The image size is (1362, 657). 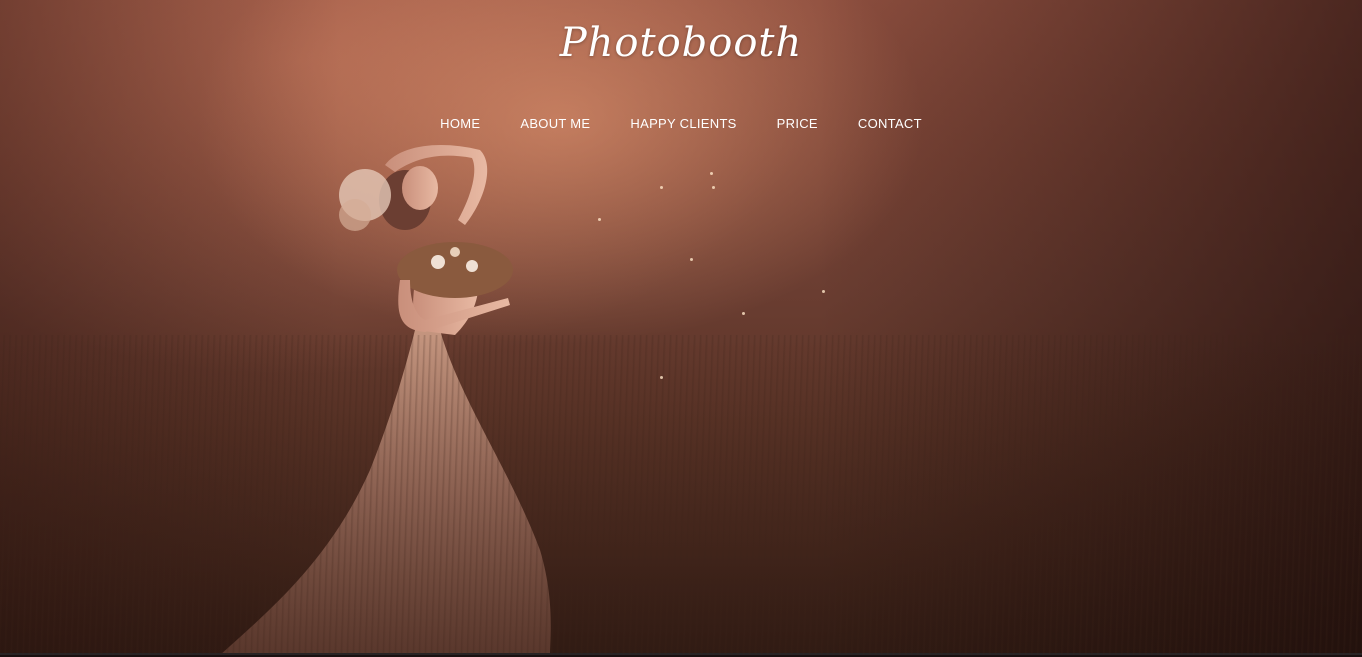 What do you see at coordinates (681, 43) in the screenshot?
I see `site-logo: Photobooth` at bounding box center [681, 43].